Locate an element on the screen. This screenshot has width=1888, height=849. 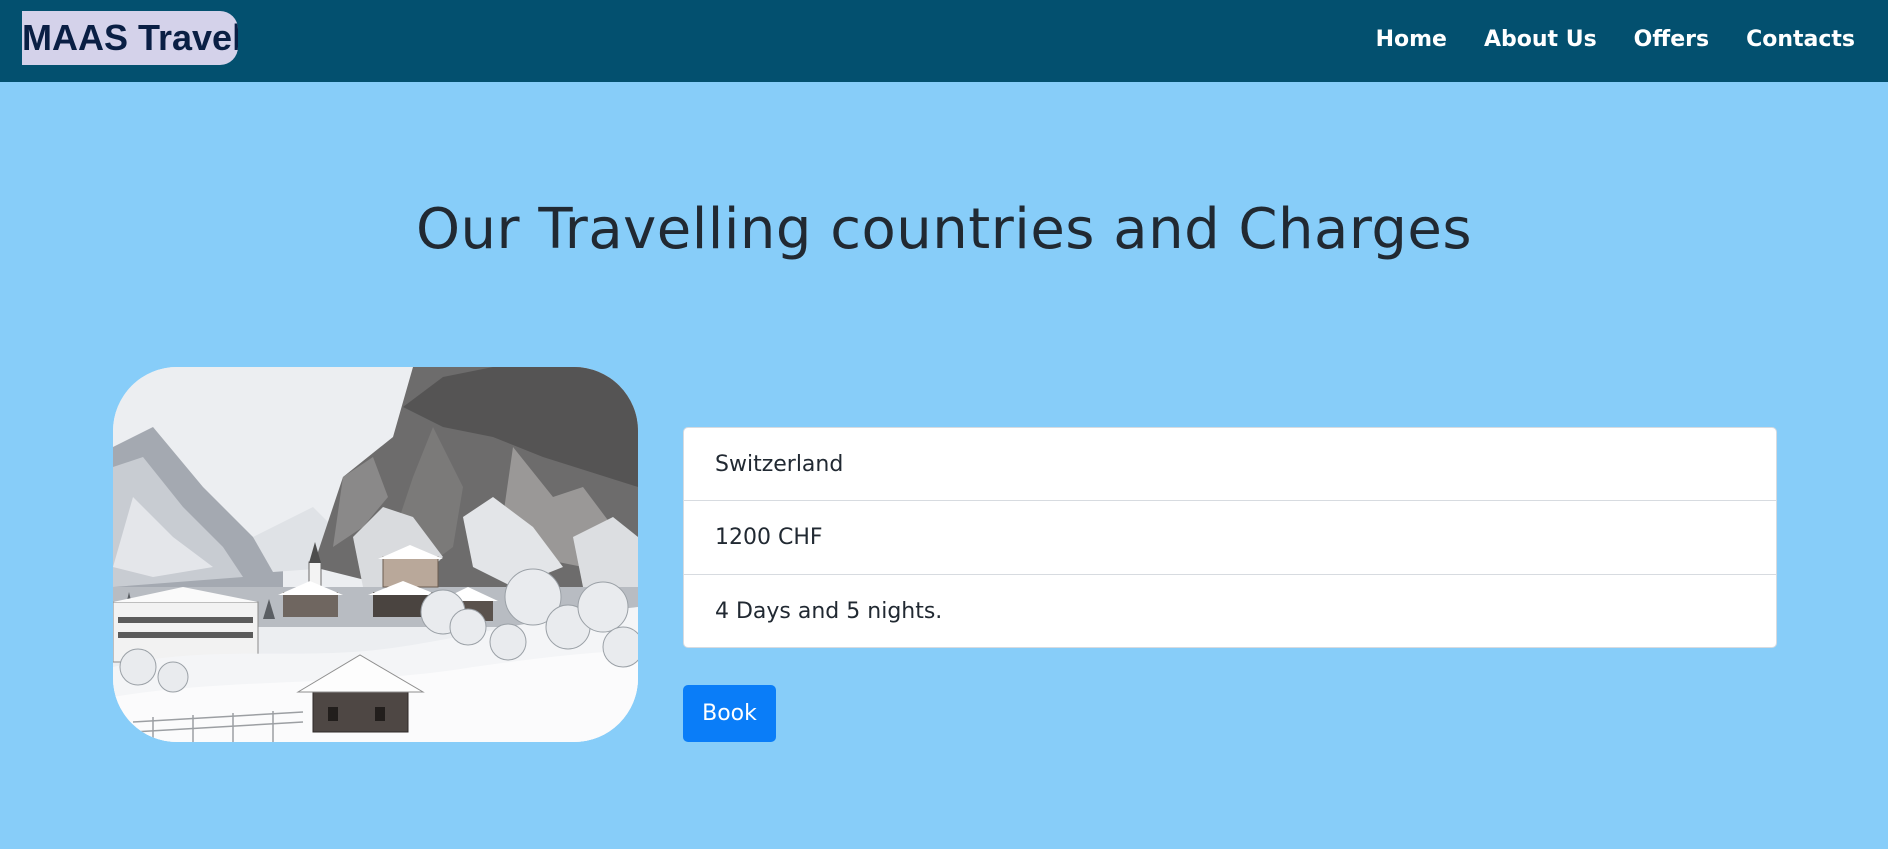
offer-price: 1200 CHF is located at coordinates (1230, 538).